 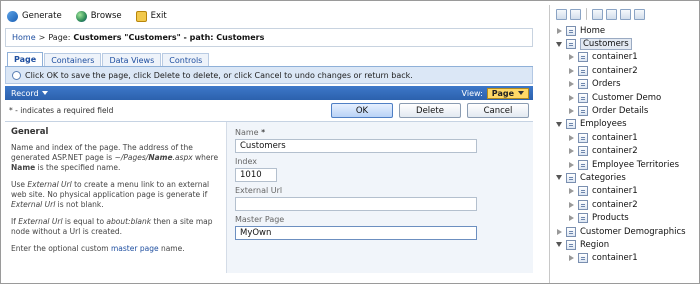 What do you see at coordinates (24, 37) in the screenshot?
I see `breadcrumb-home-link: Home` at bounding box center [24, 37].